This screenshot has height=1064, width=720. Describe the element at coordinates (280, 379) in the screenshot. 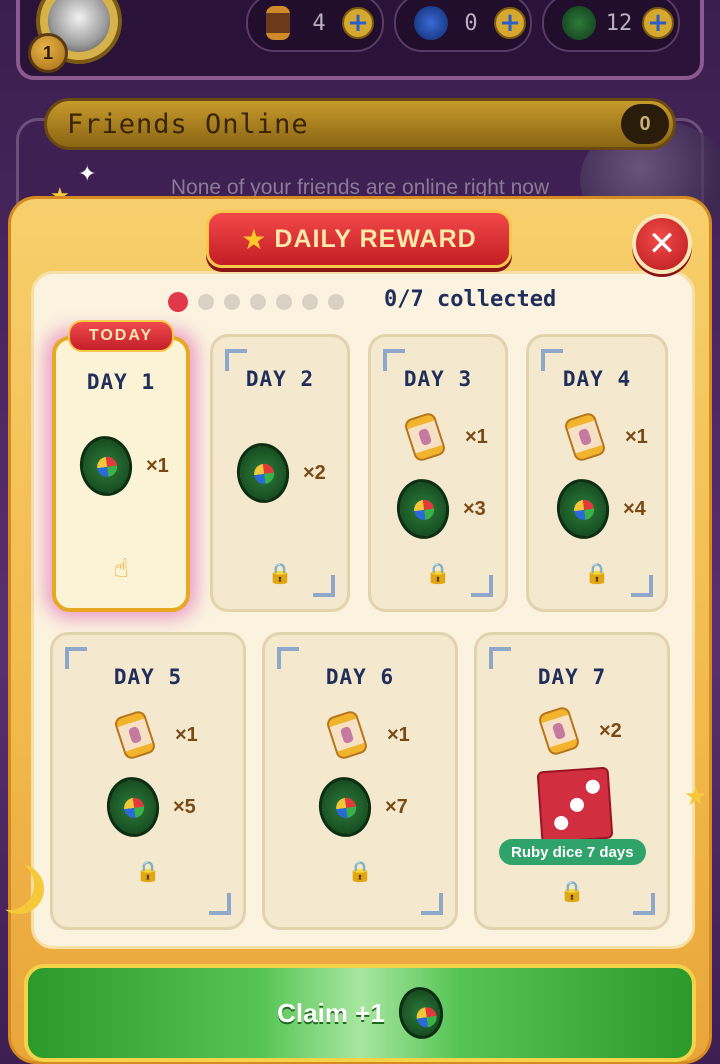

I see `day-label: DAY 2` at that location.